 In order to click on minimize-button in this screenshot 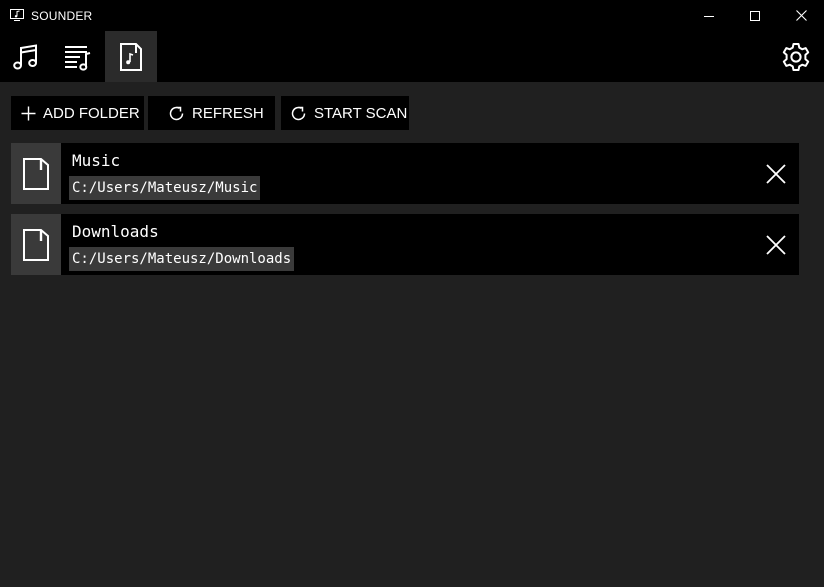, I will do `click(709, 15)`.